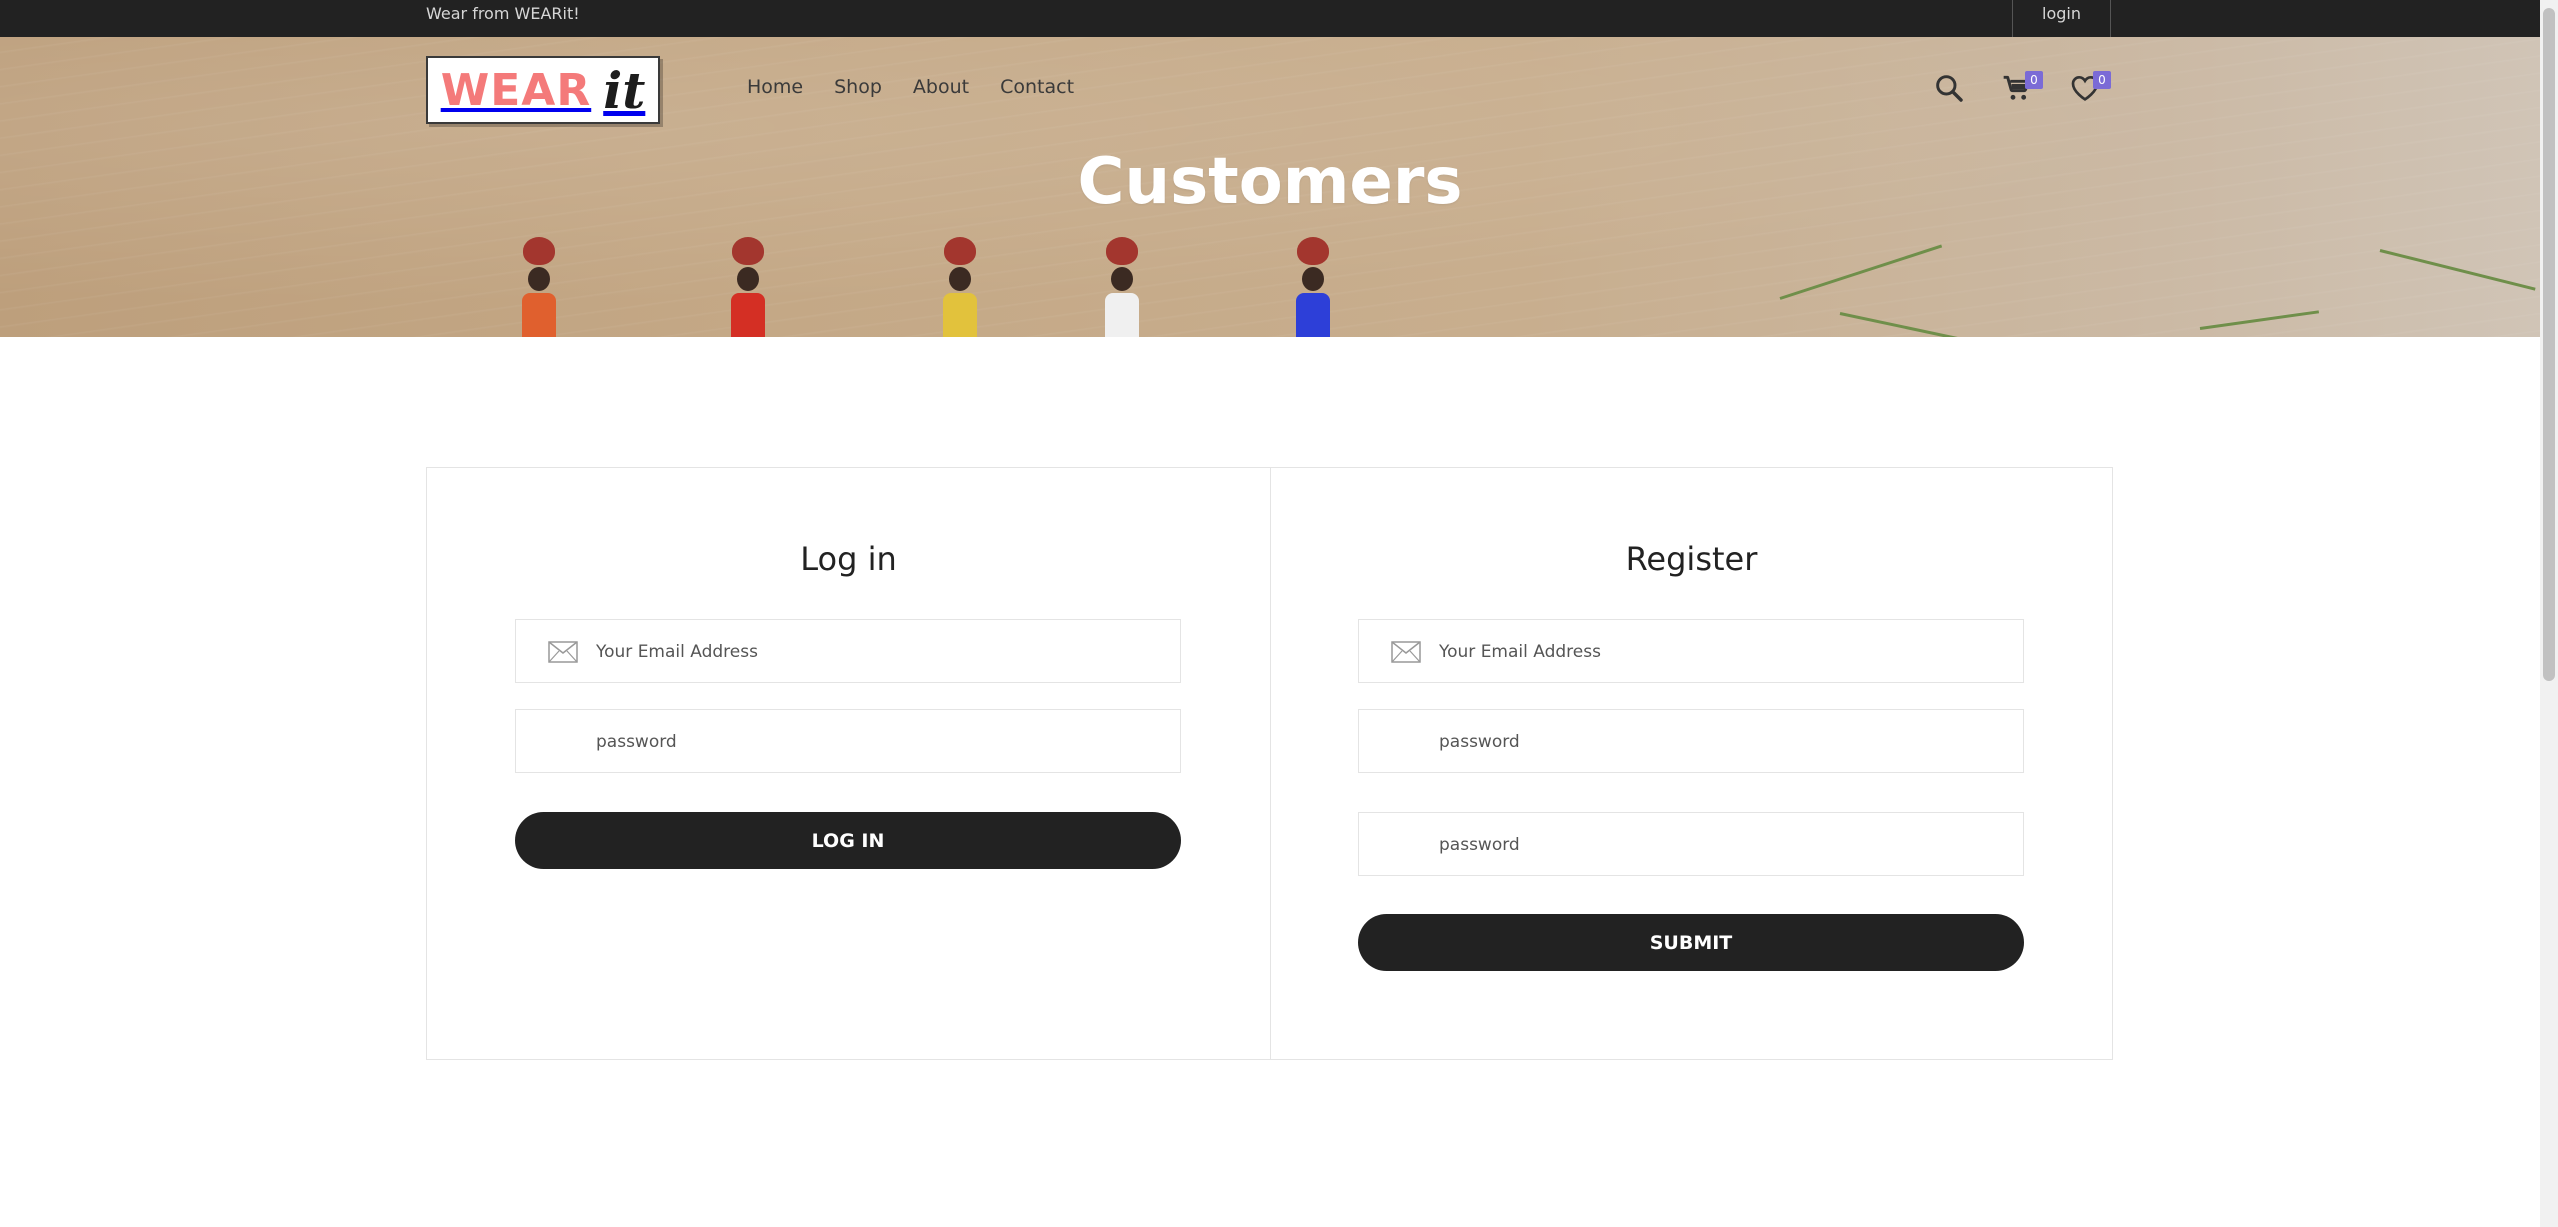 The width and height of the screenshot is (2558, 1227). Describe the element at coordinates (2034, 80) in the screenshot. I see `cart-count-badge: 0` at that location.